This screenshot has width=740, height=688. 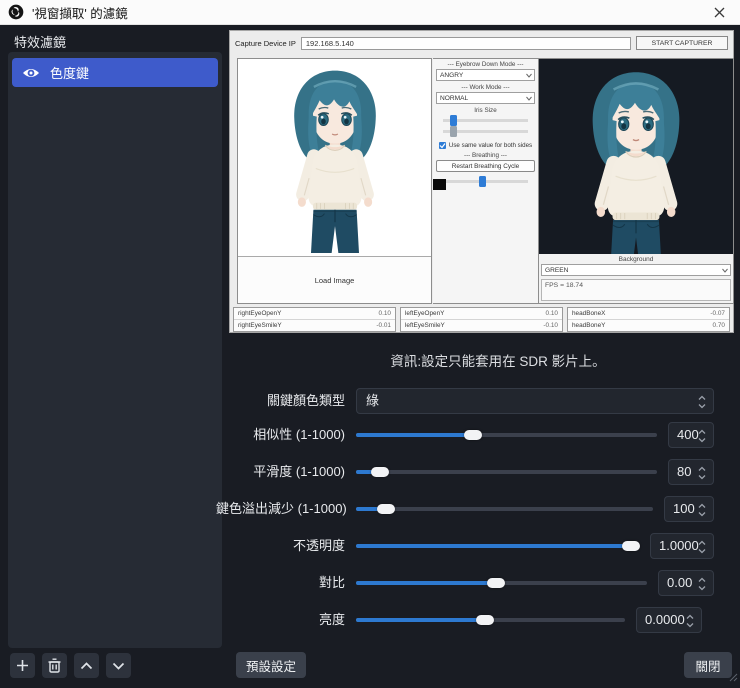 I want to click on breathing-slider, so click(x=485, y=181).